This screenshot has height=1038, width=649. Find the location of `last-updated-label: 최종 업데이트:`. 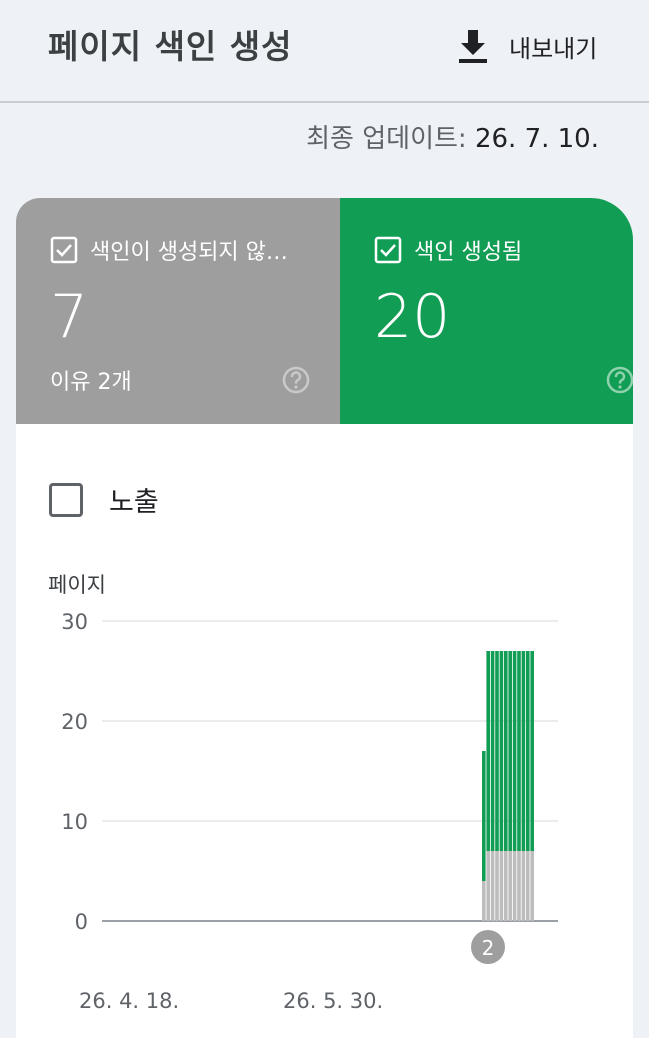

last-updated-label: 최종 업데이트: is located at coordinates (386, 139).